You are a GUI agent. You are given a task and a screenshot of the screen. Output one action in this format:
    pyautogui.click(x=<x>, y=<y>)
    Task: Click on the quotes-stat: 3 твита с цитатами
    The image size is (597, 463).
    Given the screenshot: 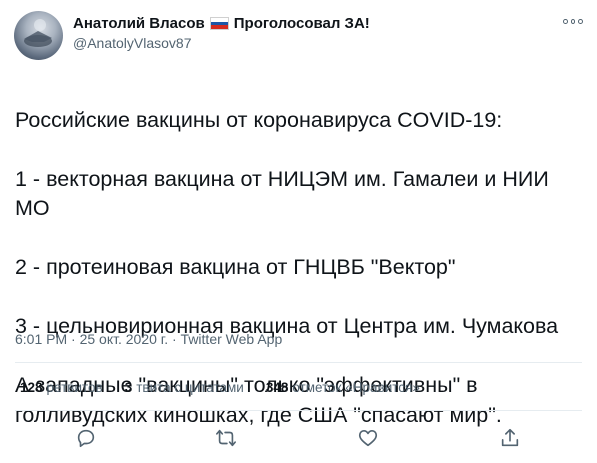 What is the action you would take?
    pyautogui.click(x=184, y=387)
    